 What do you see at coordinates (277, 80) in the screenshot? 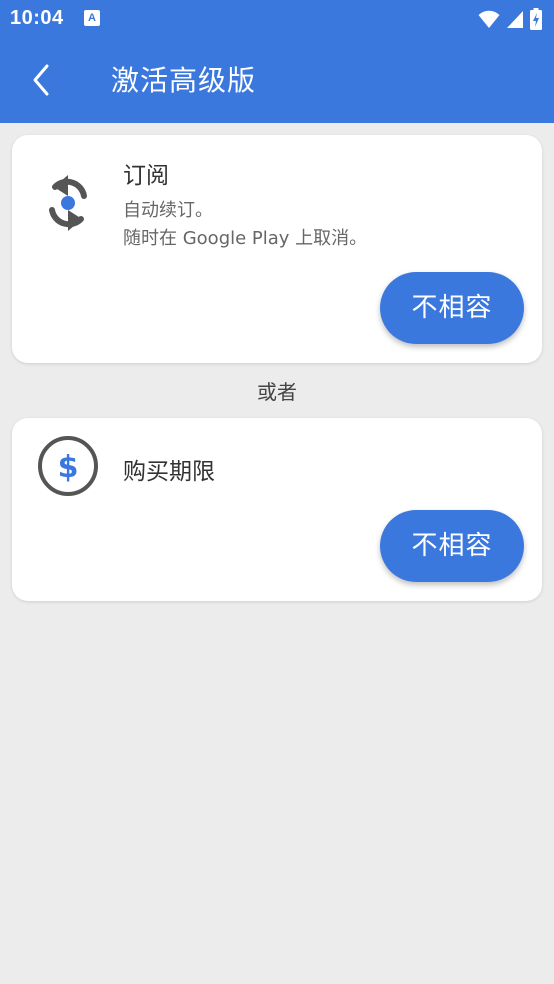
I see `app-toolbar: 激活高级版` at bounding box center [277, 80].